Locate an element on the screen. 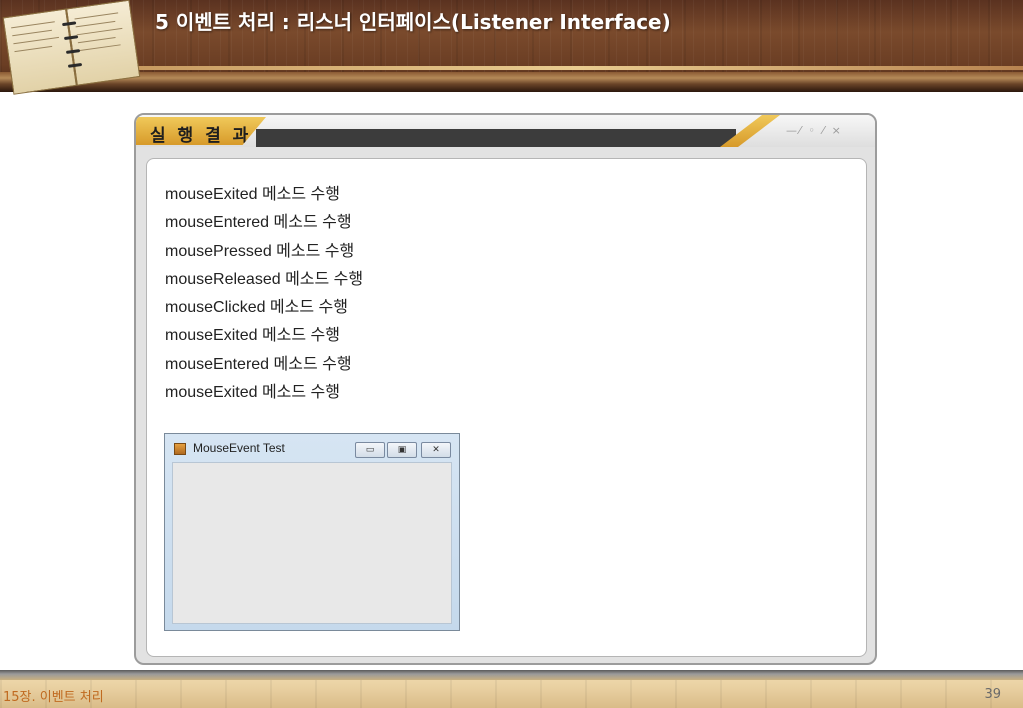 This screenshot has height=708, width=1023. footer-rail is located at coordinates (511, 675).